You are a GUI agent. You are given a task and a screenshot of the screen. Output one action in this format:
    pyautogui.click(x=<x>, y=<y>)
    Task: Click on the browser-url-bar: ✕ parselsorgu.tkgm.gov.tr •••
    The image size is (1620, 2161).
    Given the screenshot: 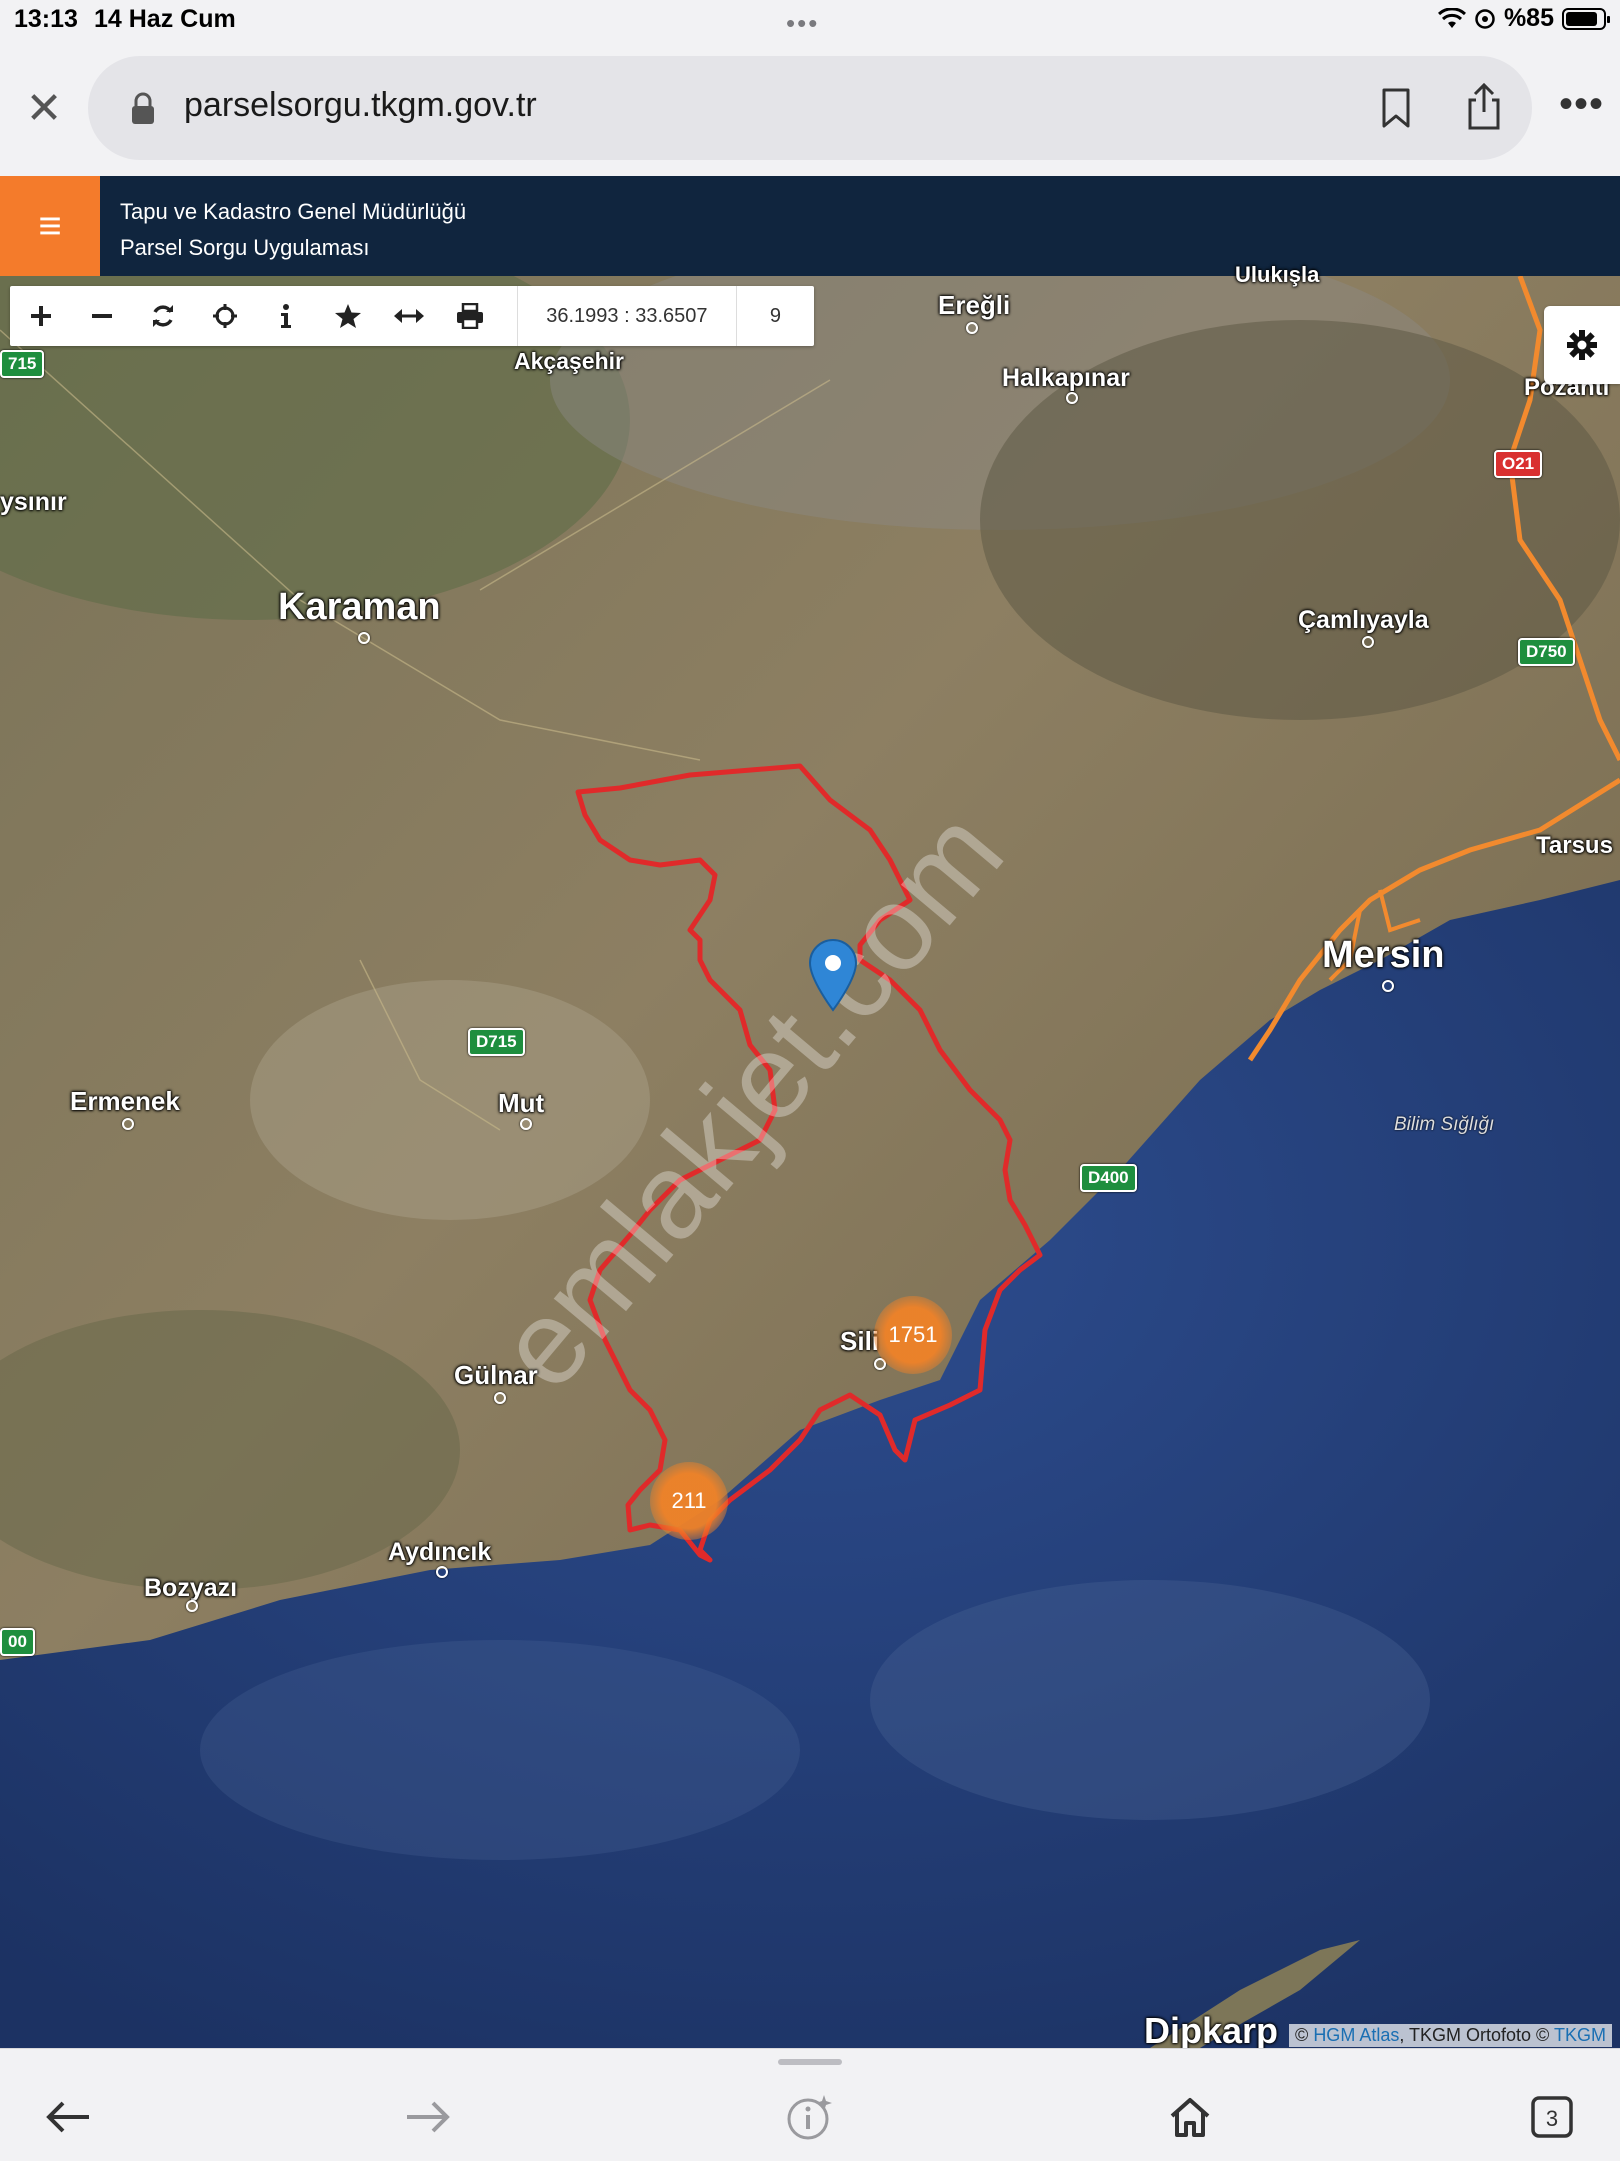 What is the action you would take?
    pyautogui.click(x=810, y=110)
    